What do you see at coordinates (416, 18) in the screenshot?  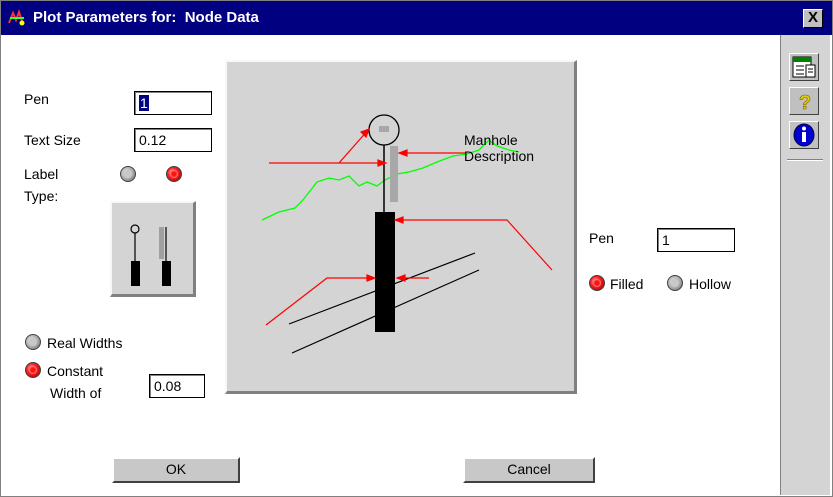 I see `title-bar: Plot Parameters for: Node Data X` at bounding box center [416, 18].